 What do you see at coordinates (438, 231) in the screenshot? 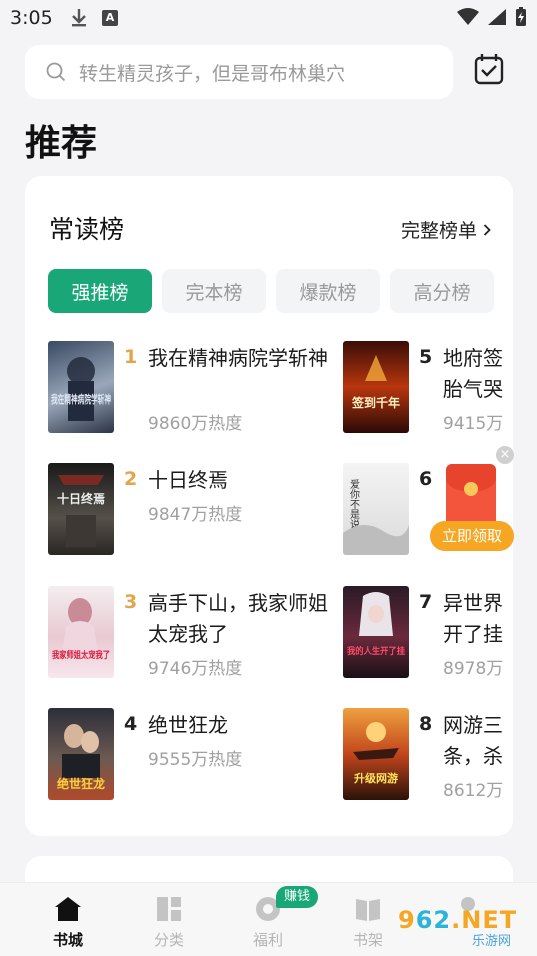
I see `full-list-label: 完整榜单` at bounding box center [438, 231].